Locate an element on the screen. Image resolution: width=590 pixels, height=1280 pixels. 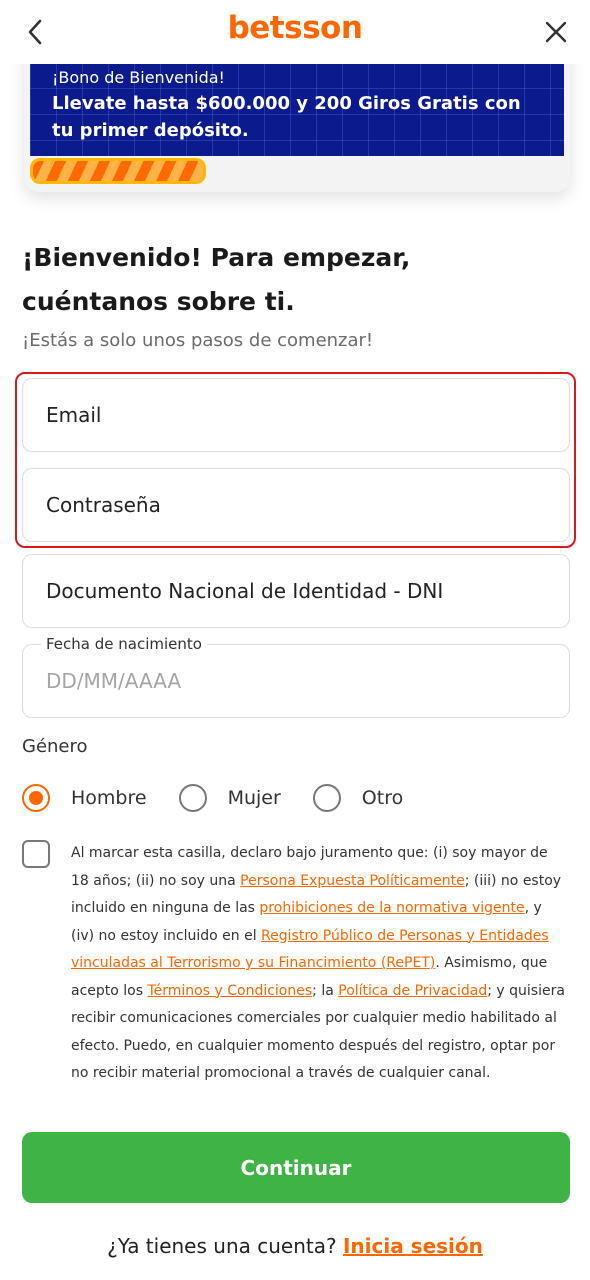
gender-radio-group: Hombre Mujer Otro is located at coordinates (228, 798).